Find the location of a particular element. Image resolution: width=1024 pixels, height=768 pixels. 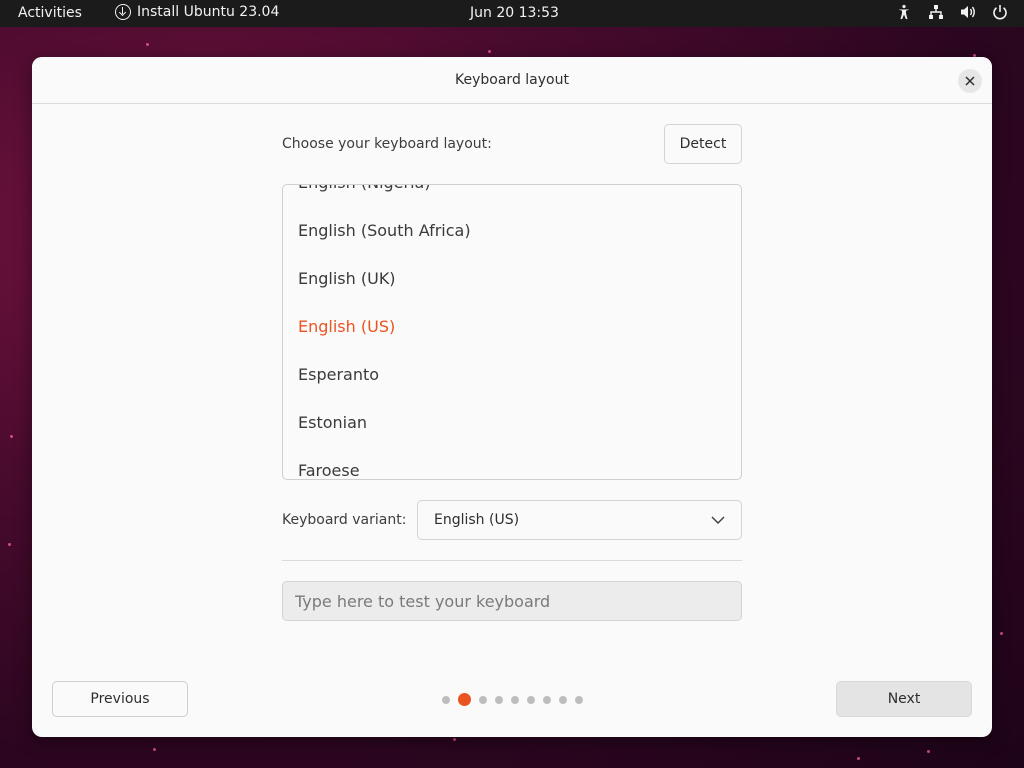

next-button: Next is located at coordinates (904, 699).